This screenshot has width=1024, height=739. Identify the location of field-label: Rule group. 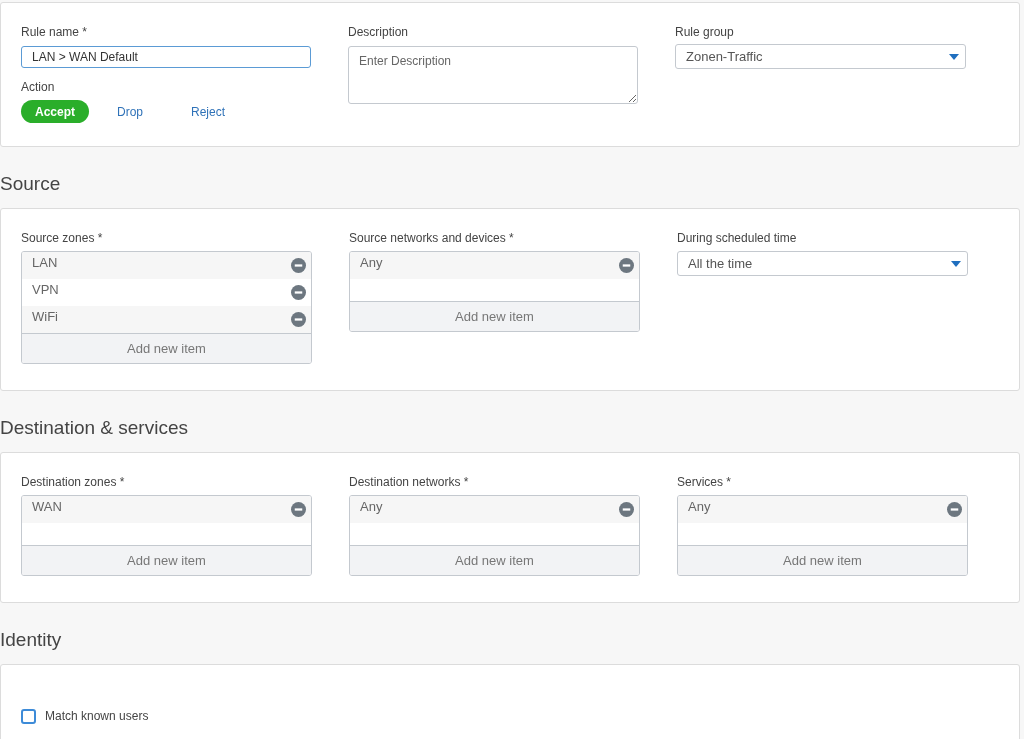
(705, 32).